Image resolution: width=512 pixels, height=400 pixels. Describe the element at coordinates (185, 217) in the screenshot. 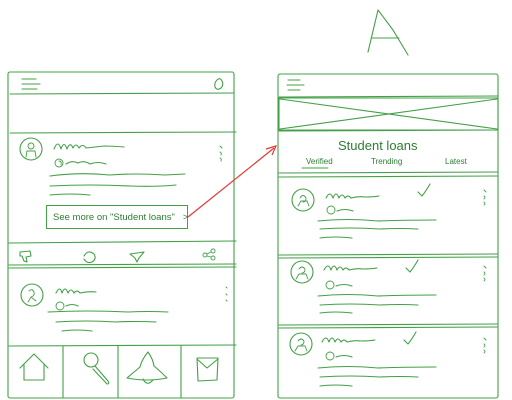

I see `chevron-right-icon: >` at that location.